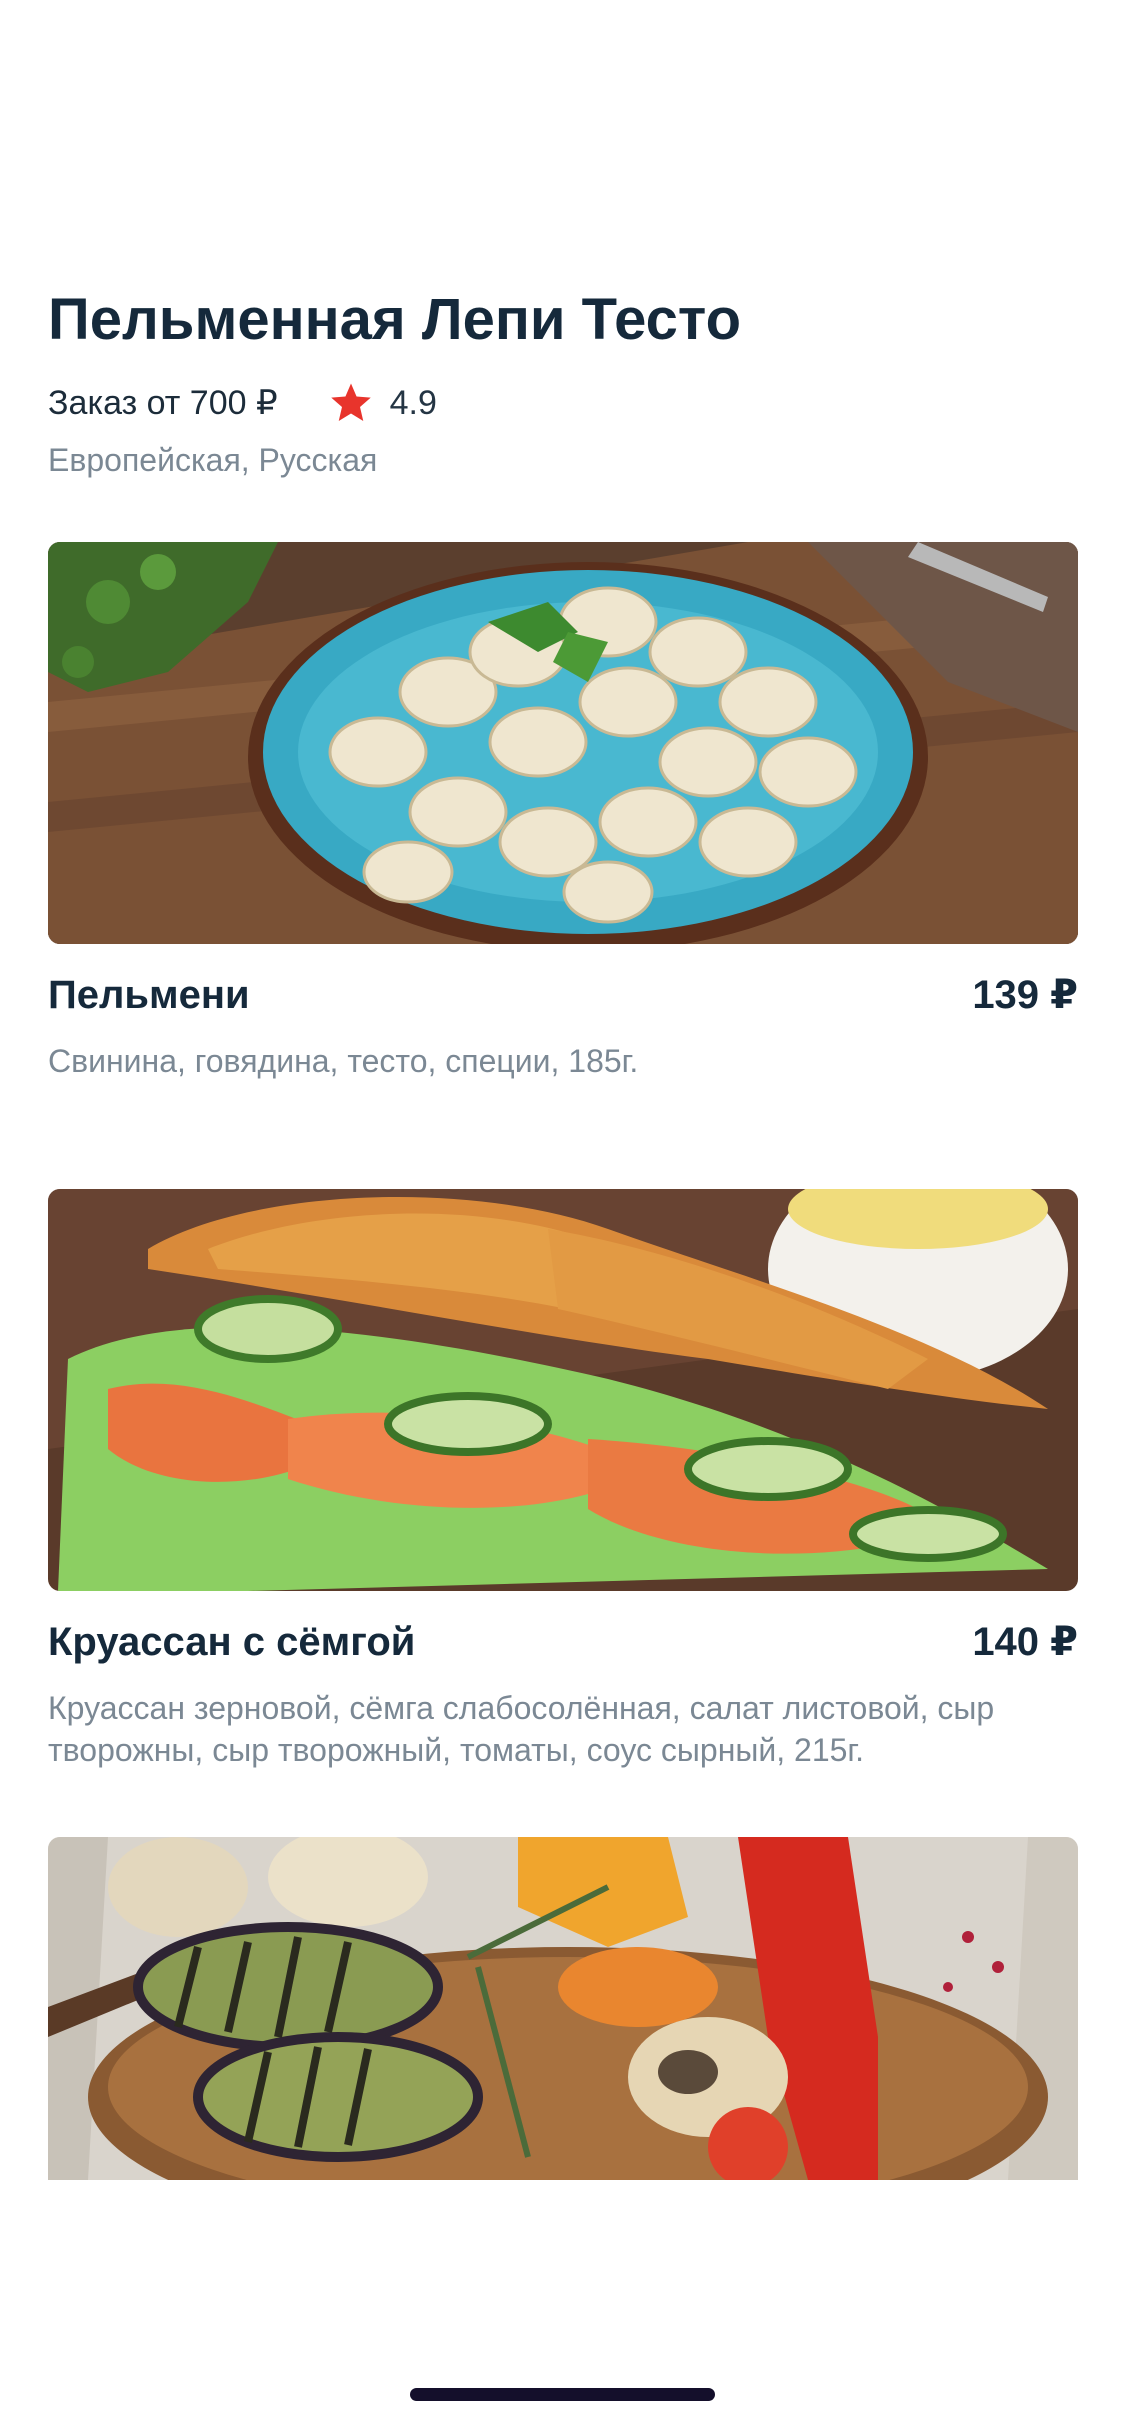 The image size is (1125, 2436). What do you see at coordinates (382, 403) in the screenshot?
I see `rating: 4.9` at bounding box center [382, 403].